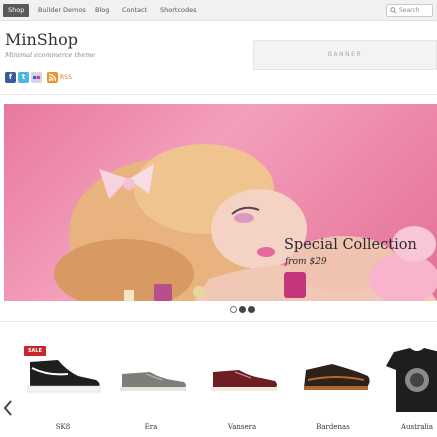  I want to click on rss-label: RSS, so click(66, 77).